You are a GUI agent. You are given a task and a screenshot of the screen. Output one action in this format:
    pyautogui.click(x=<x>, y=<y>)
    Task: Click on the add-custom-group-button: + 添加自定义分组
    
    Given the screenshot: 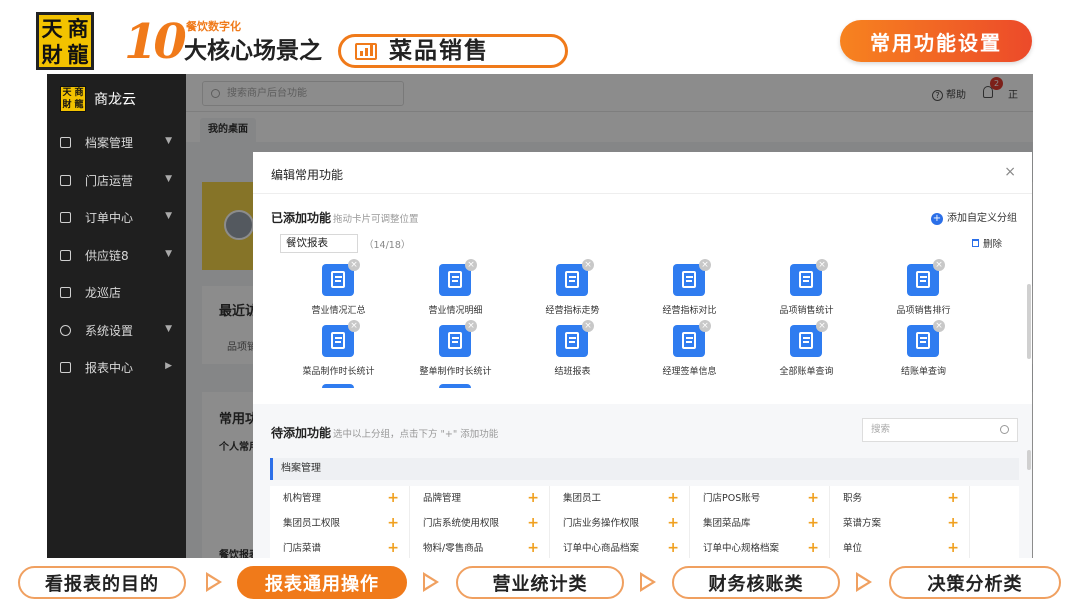 What is the action you would take?
    pyautogui.click(x=974, y=217)
    